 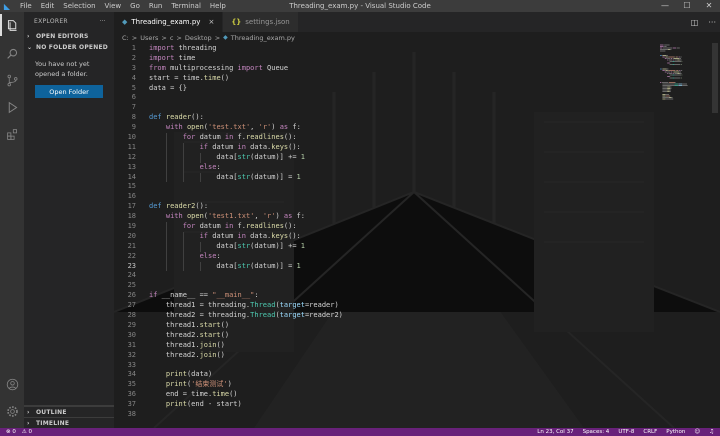 I want to click on menu-selection: Selection, so click(x=79, y=6).